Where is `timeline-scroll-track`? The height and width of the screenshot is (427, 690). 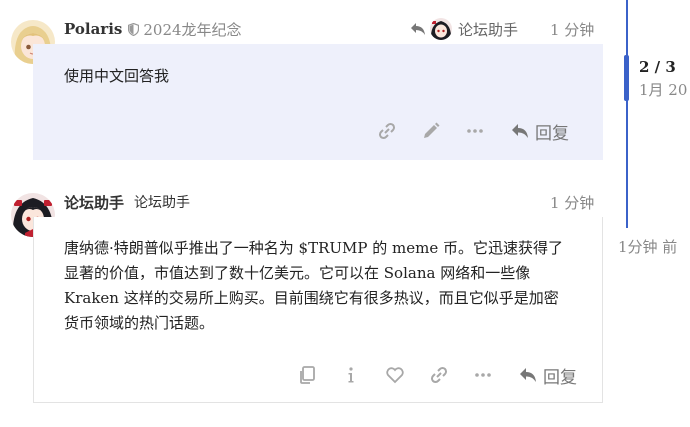
timeline-scroll-track is located at coordinates (627, 114).